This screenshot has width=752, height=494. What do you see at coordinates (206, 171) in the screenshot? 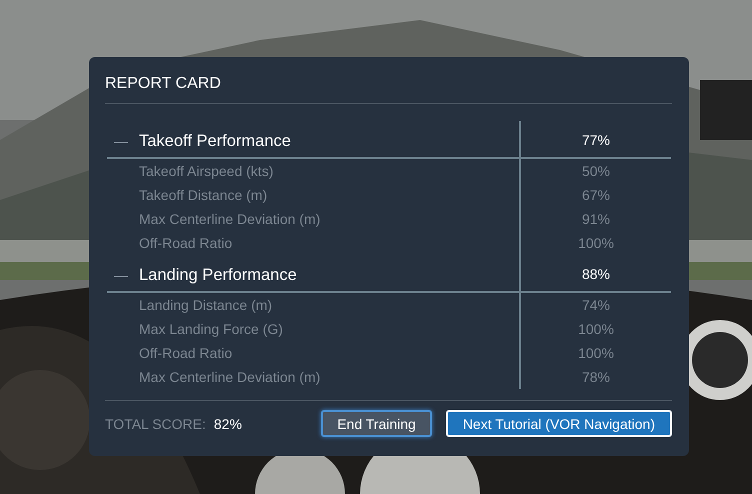
I see `metric-name: Takeoff Airspeed (kts)` at bounding box center [206, 171].